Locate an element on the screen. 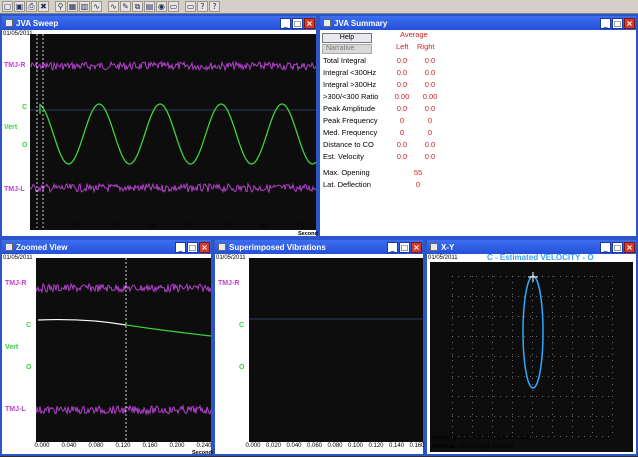 This screenshot has height=457, width=638. velocity-label: Velocity: is located at coordinates (445, 437).